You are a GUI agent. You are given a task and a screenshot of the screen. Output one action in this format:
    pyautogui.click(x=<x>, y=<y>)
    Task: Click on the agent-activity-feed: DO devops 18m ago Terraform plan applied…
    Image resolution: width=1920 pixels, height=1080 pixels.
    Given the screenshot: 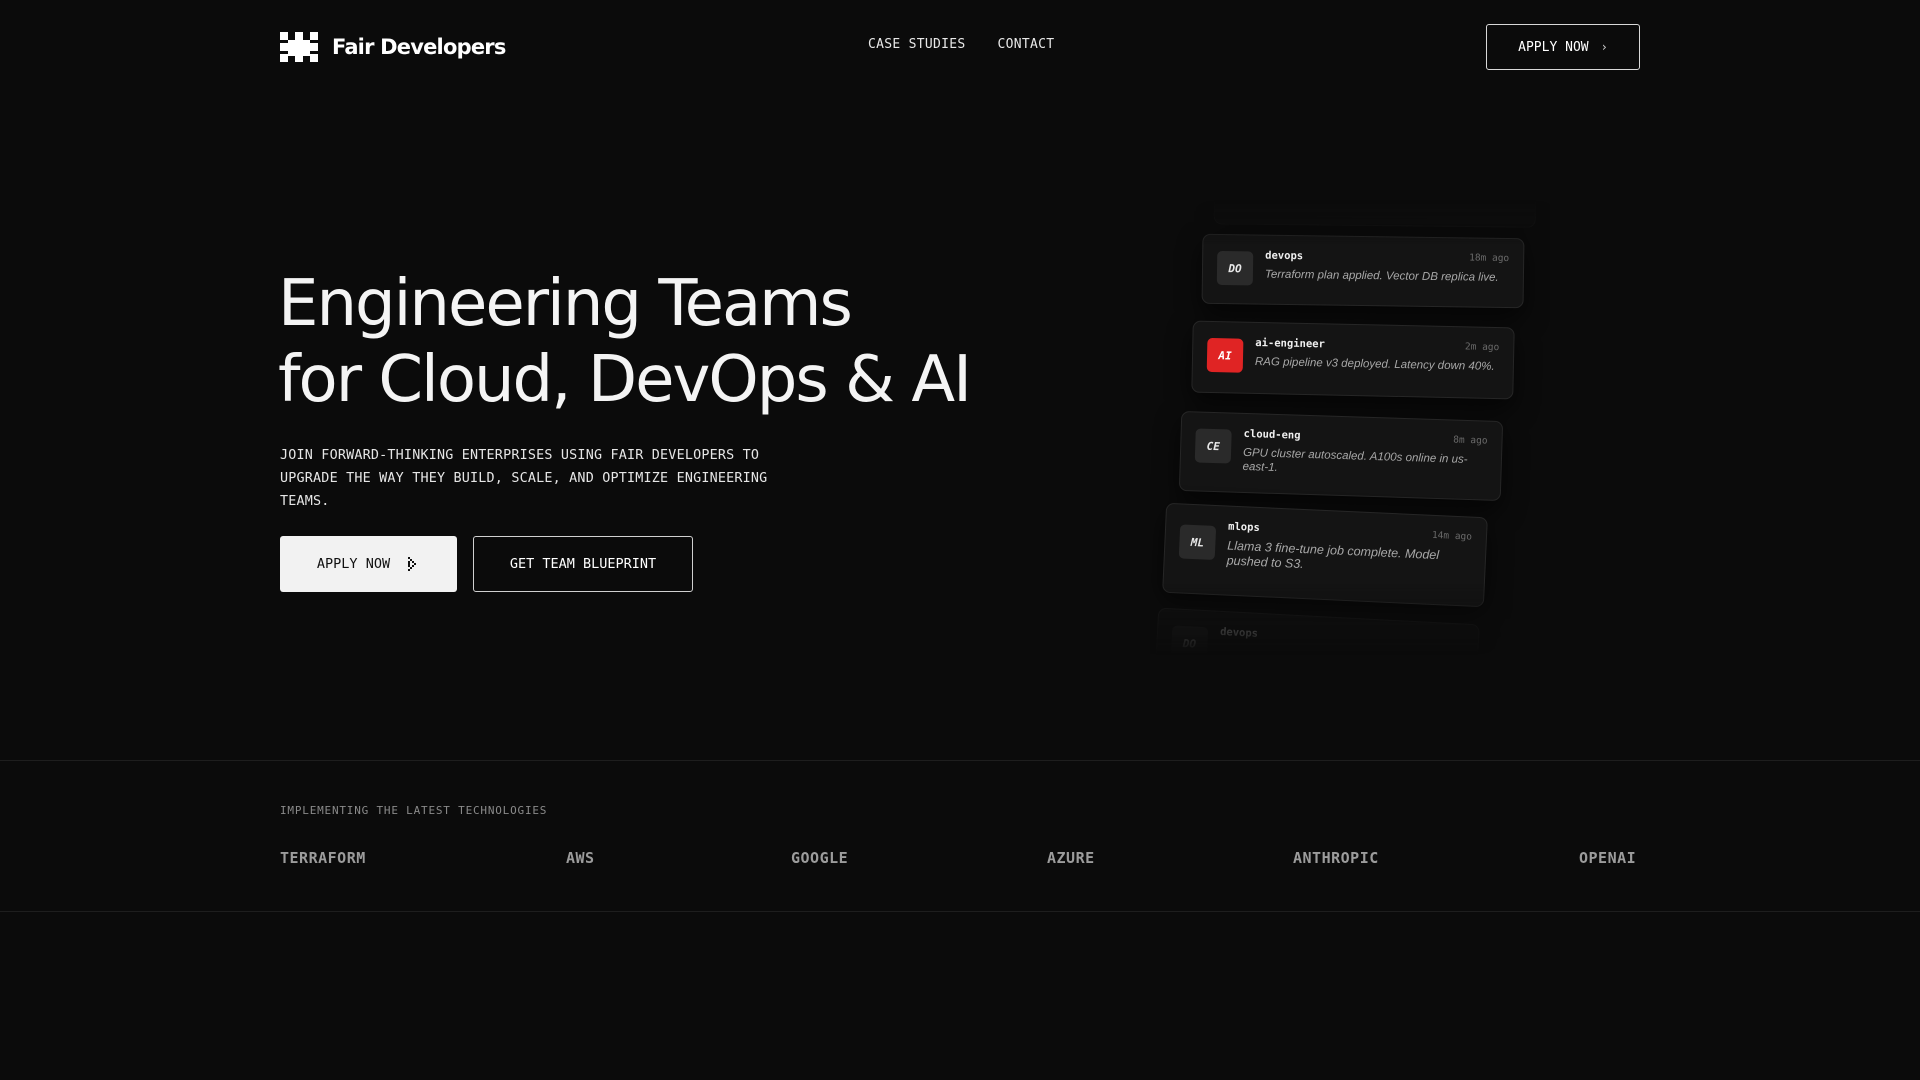 What is the action you would take?
    pyautogui.click(x=1350, y=427)
    